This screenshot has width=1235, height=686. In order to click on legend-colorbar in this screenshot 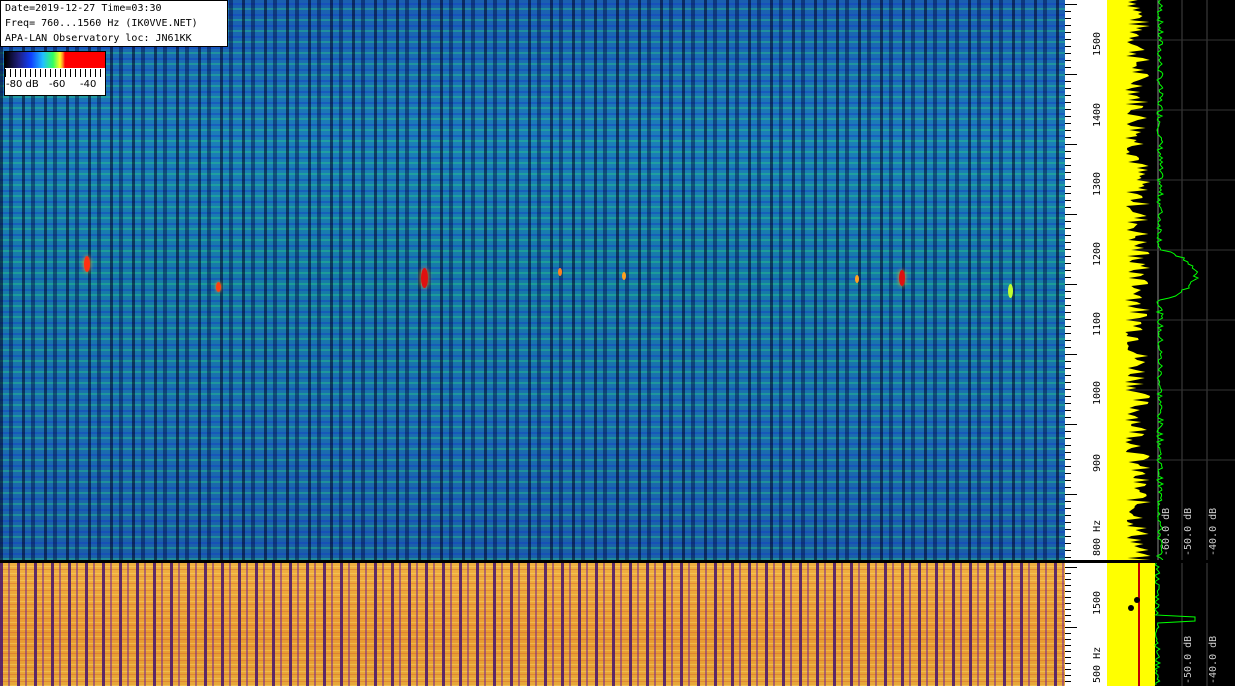, I will do `click(55, 60)`.